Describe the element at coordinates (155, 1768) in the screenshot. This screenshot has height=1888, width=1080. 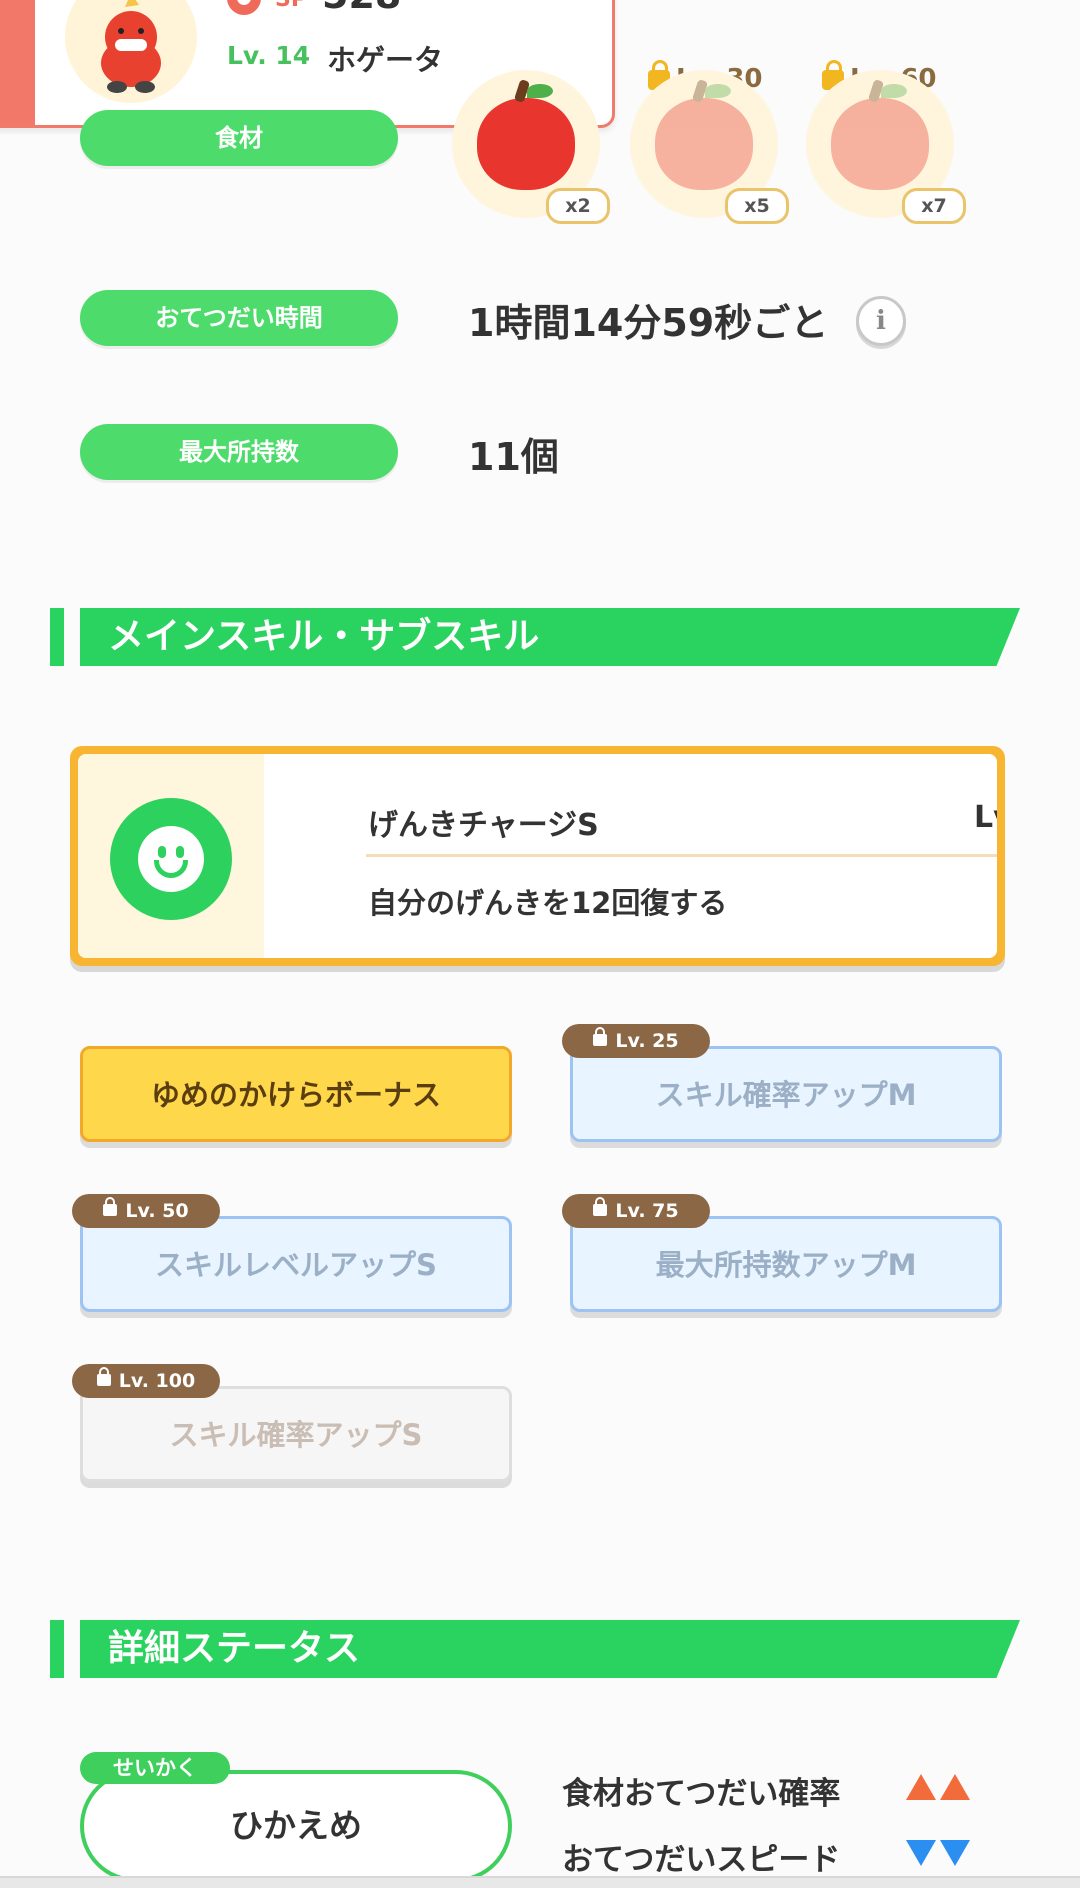
I see `nature-tag: せいかく` at that location.